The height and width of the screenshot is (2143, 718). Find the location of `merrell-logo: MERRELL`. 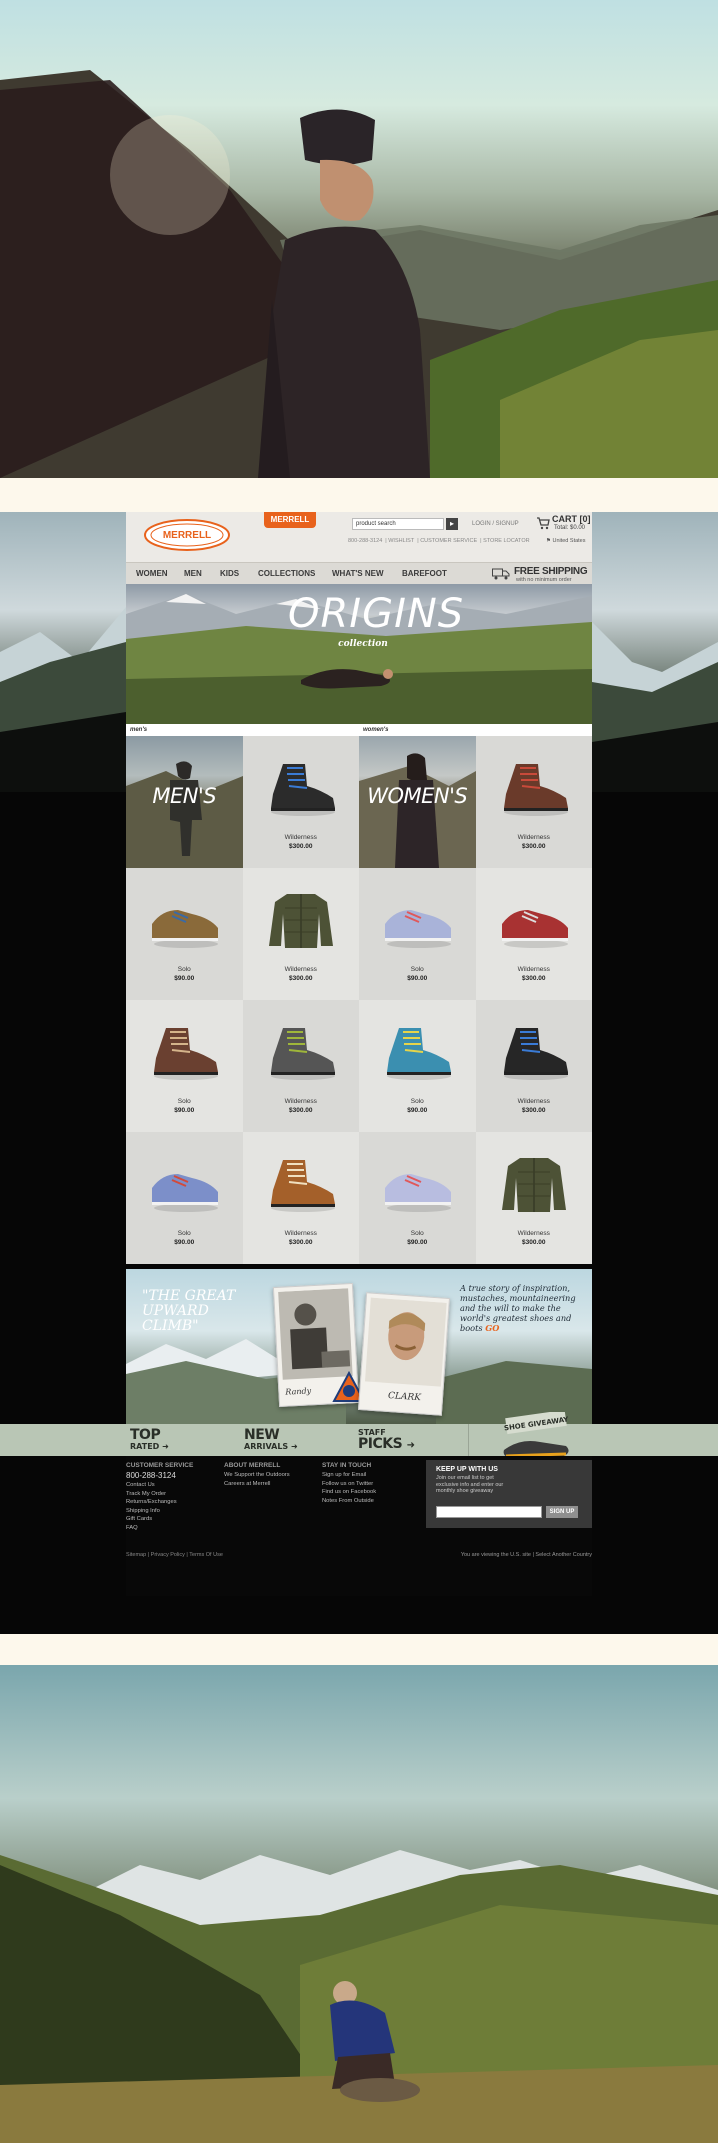

merrell-logo: MERRELL is located at coordinates (187, 535).